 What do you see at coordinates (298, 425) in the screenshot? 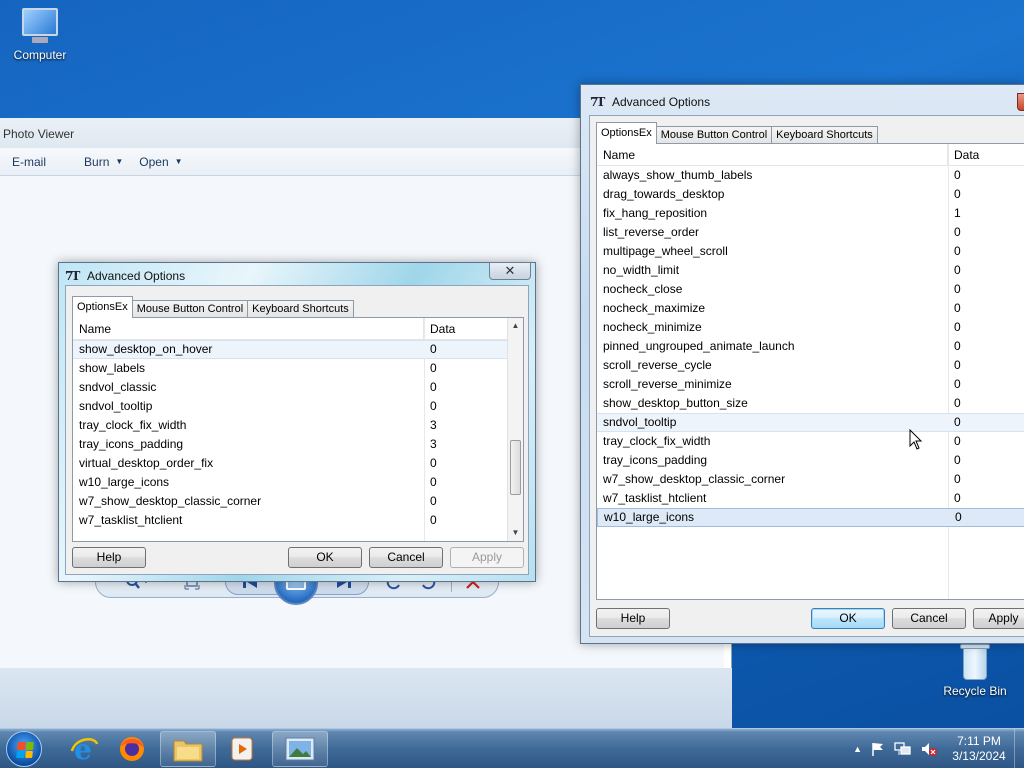
I see `list-item: tray_clock_fix_width 3` at bounding box center [298, 425].